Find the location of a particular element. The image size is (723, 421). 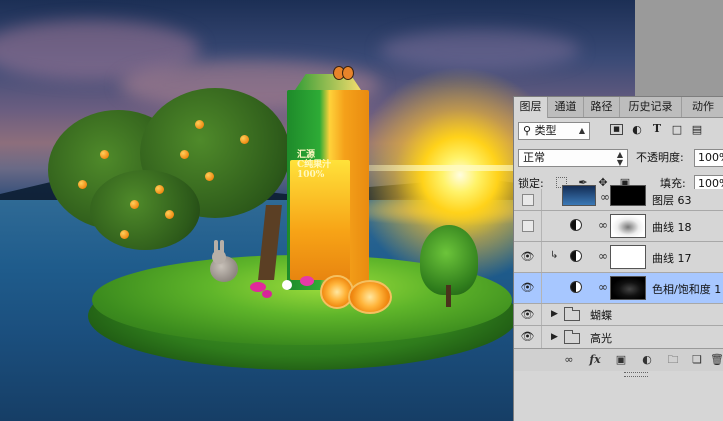

mask-icon: ▣ is located at coordinates (621, 360).